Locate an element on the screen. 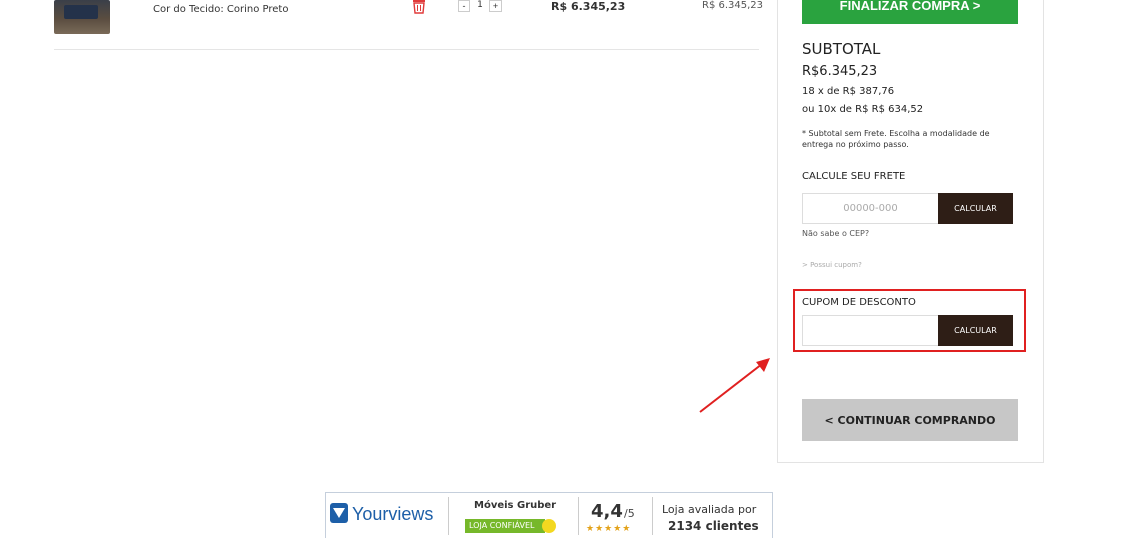 The height and width of the screenshot is (538, 1145). rating-max: /5 is located at coordinates (629, 513).